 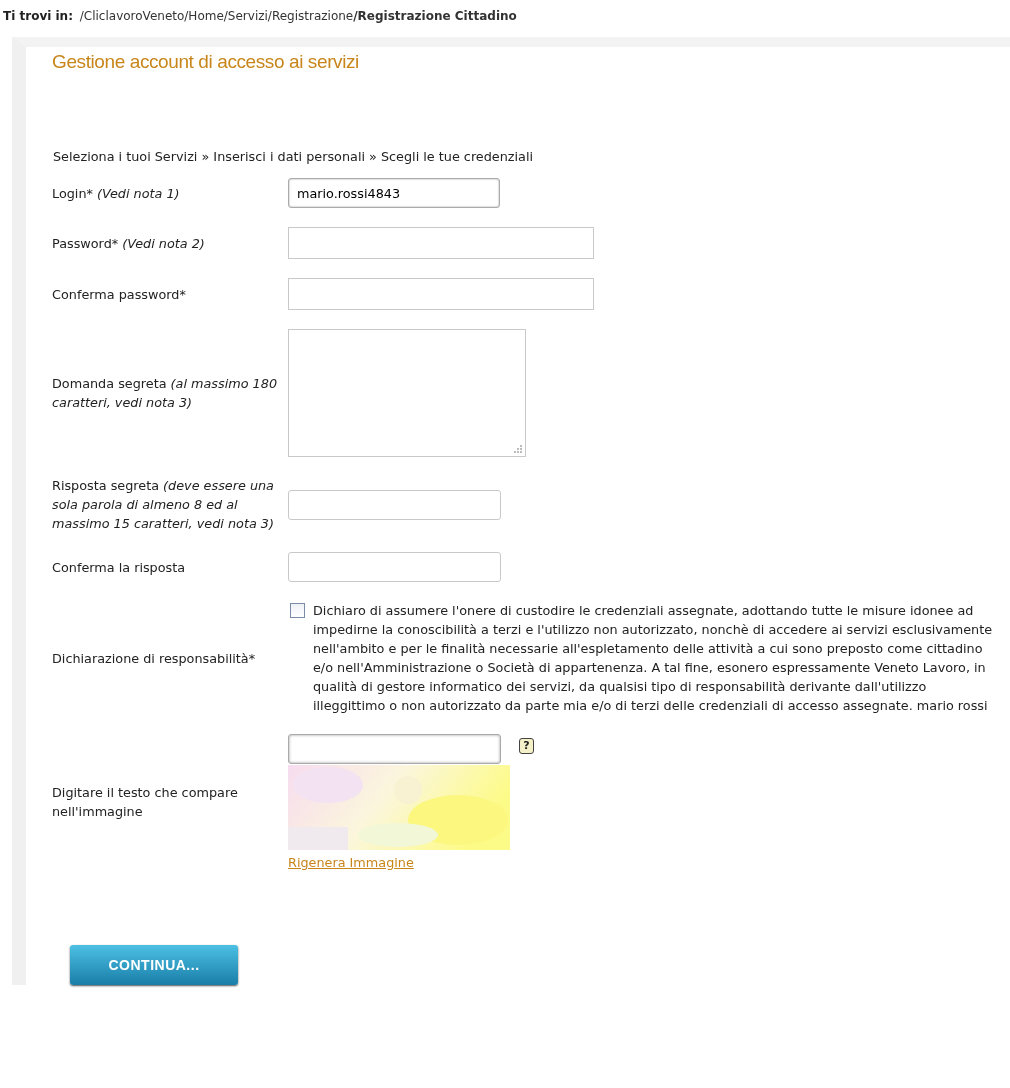 I want to click on field-label: Login* (Vedi nota 1), so click(x=116, y=193).